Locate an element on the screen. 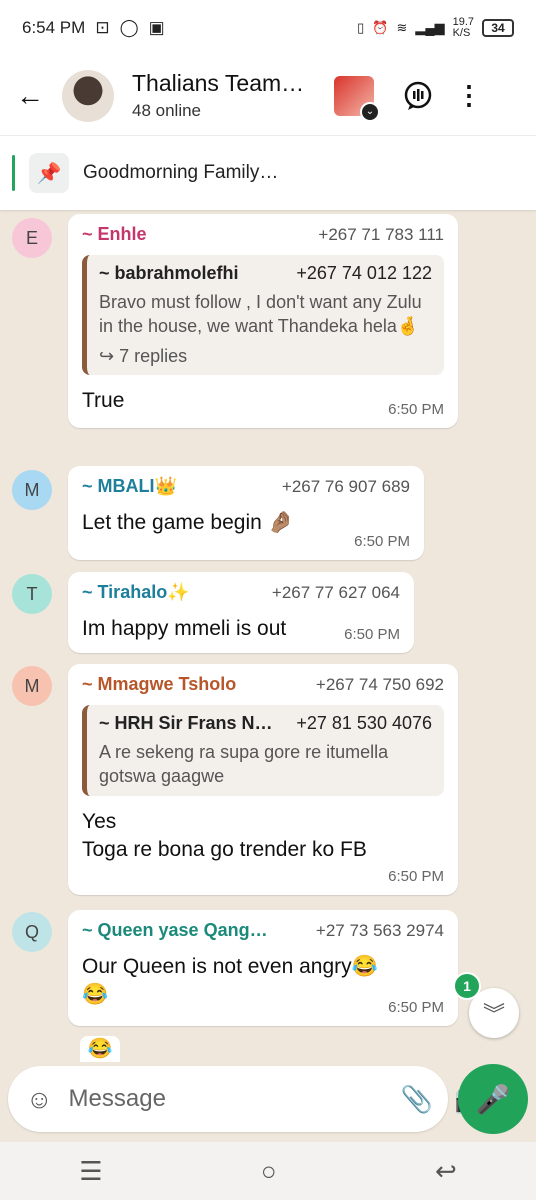  unread-badge: 1 is located at coordinates (467, 986).